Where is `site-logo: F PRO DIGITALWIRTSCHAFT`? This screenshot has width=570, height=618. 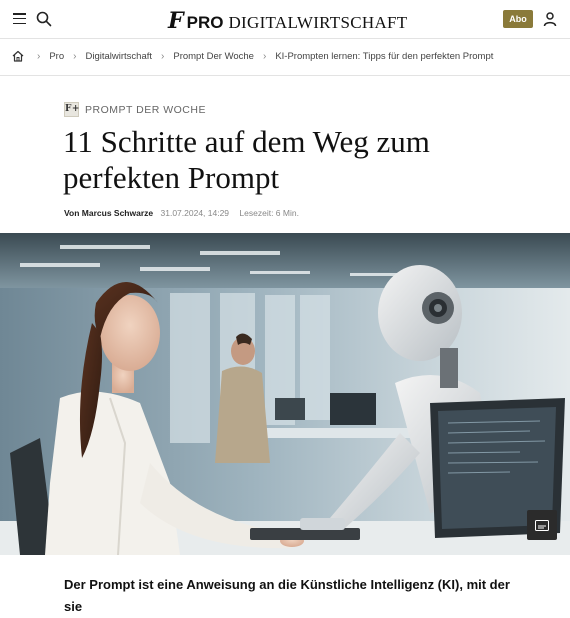 site-logo: F PRO DIGITALWIRTSCHAFT is located at coordinates (288, 21).